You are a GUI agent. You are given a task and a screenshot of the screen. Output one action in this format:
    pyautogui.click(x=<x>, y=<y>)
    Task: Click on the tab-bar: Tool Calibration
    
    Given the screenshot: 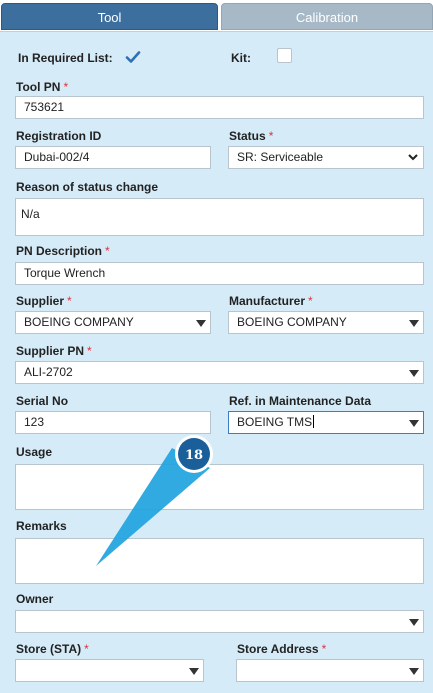 What is the action you would take?
    pyautogui.click(x=216, y=15)
    